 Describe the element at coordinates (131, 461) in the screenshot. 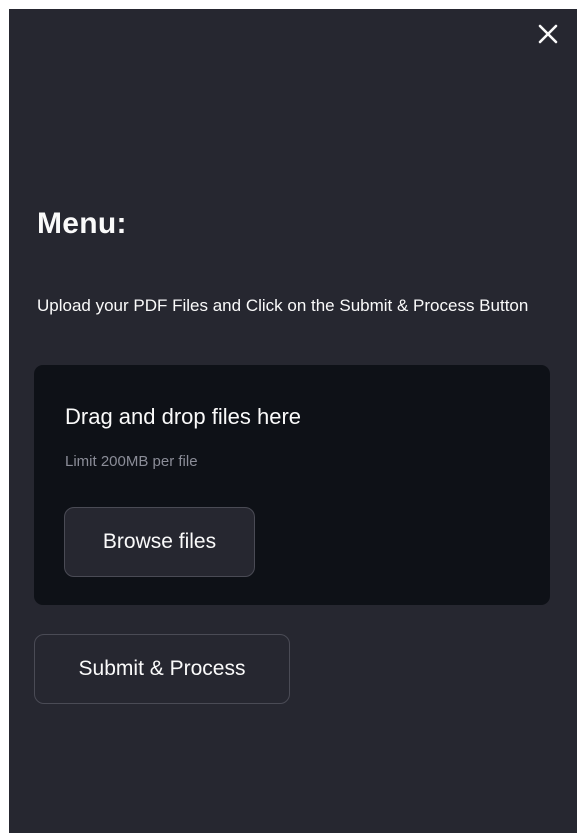

I see `file-size-limit: Limit 200MB per file` at that location.